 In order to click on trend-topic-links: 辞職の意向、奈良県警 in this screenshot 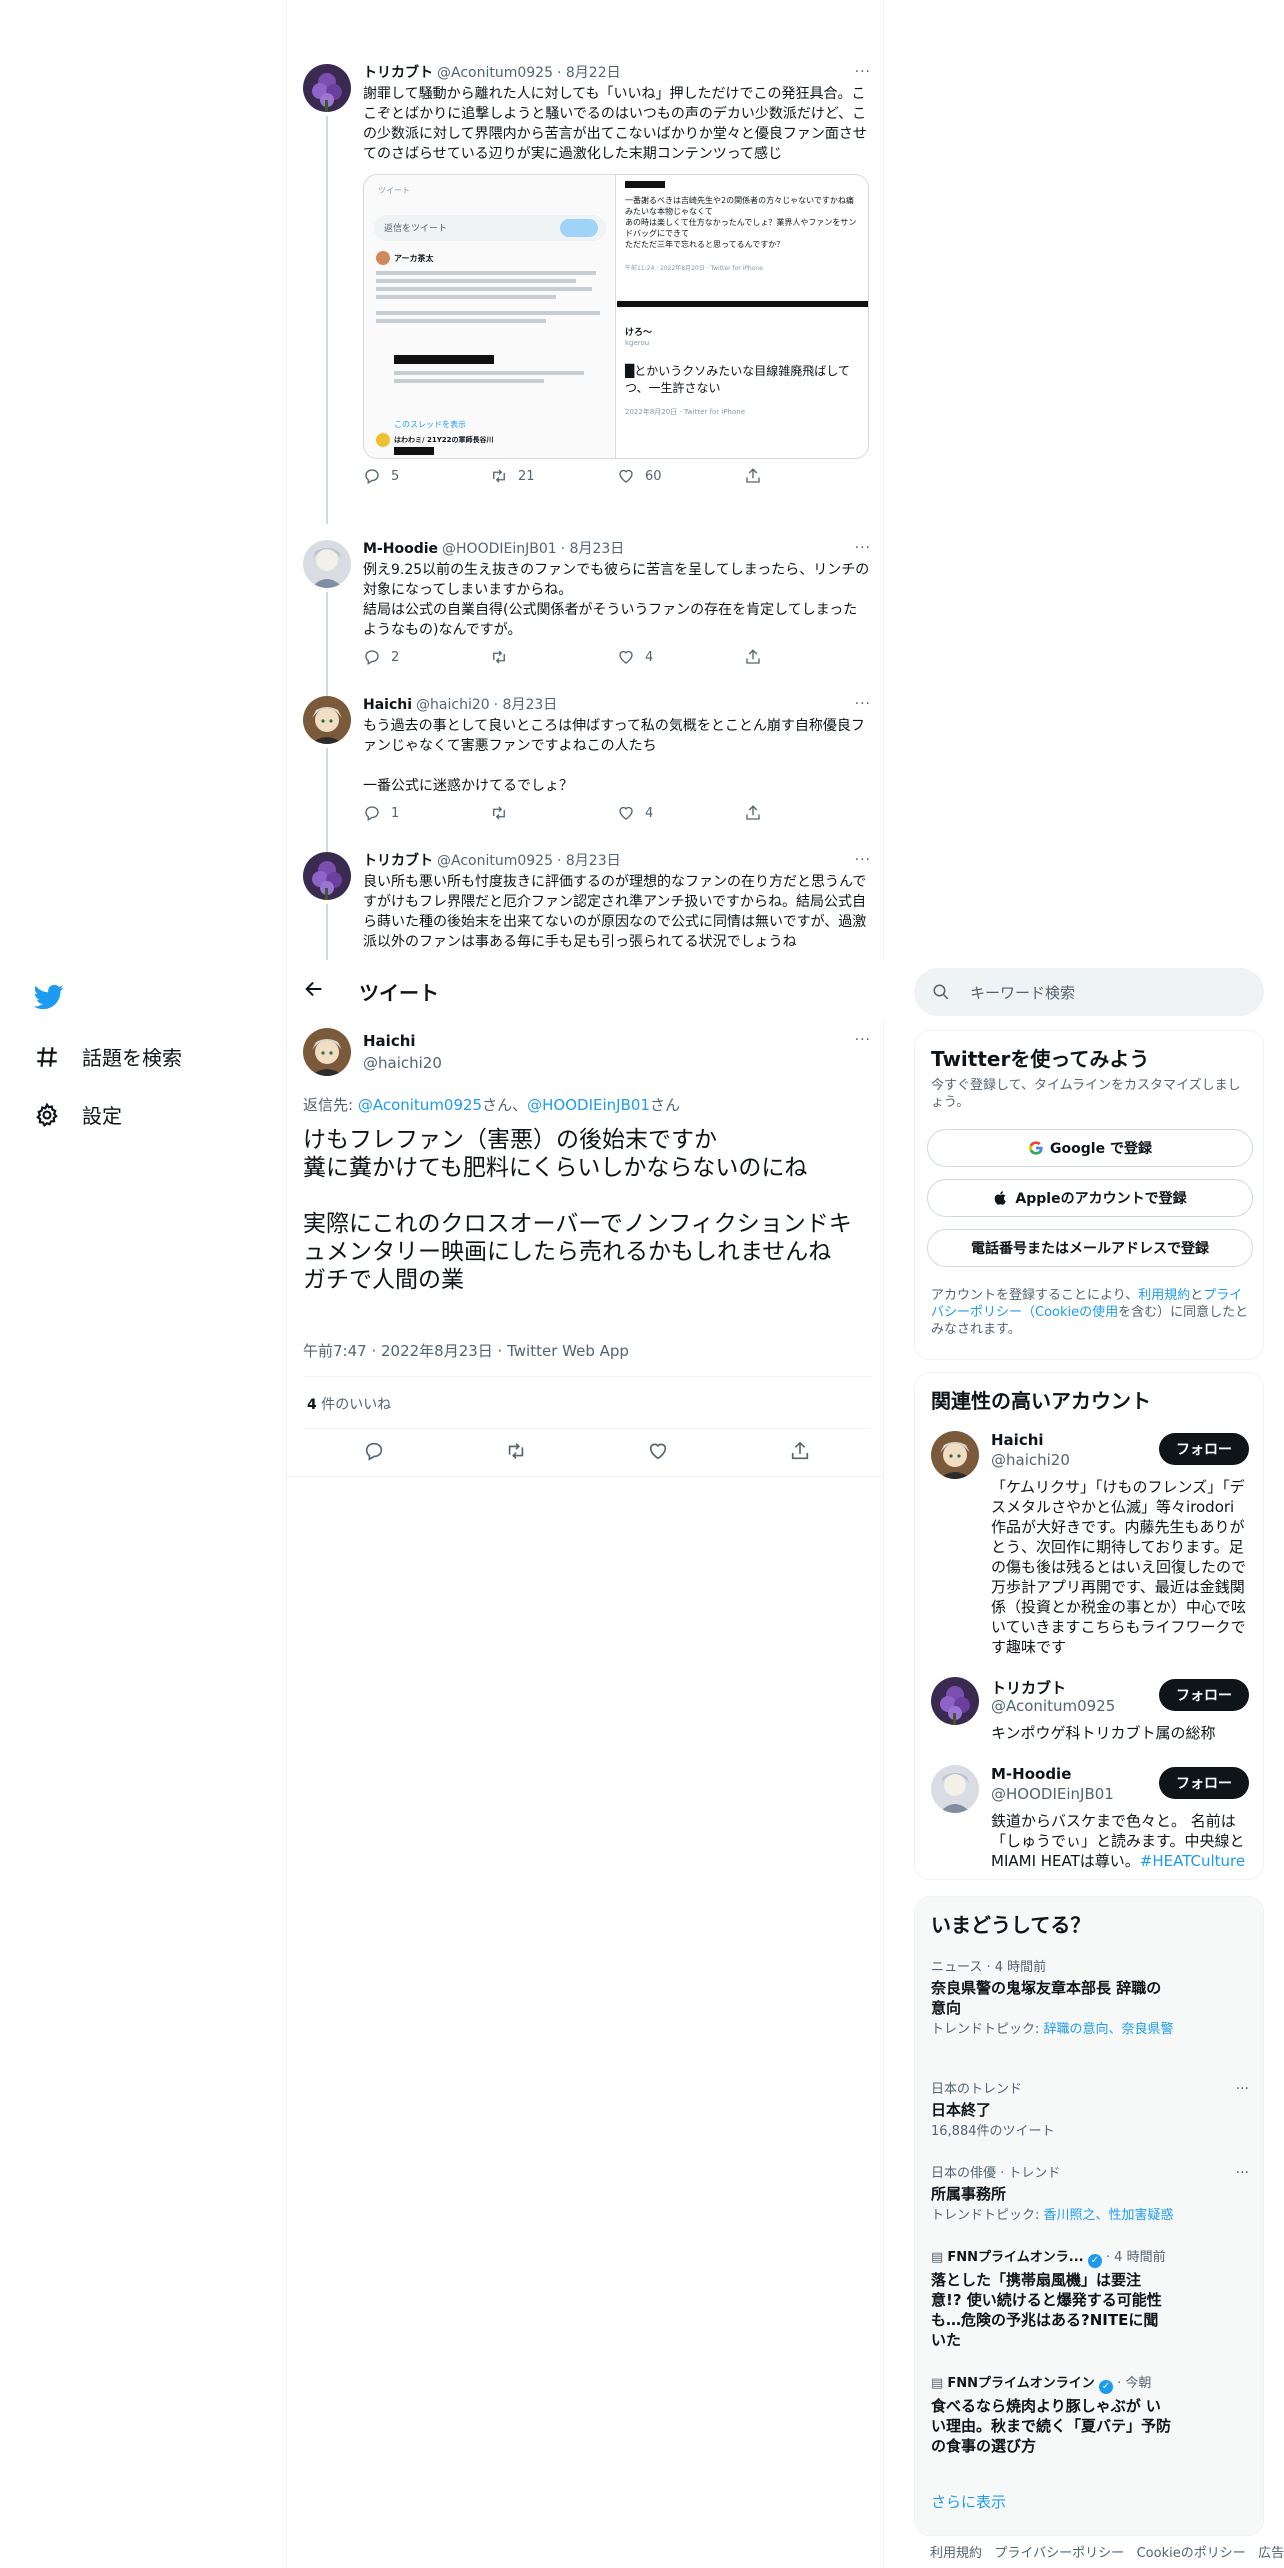, I will do `click(1109, 2029)`.